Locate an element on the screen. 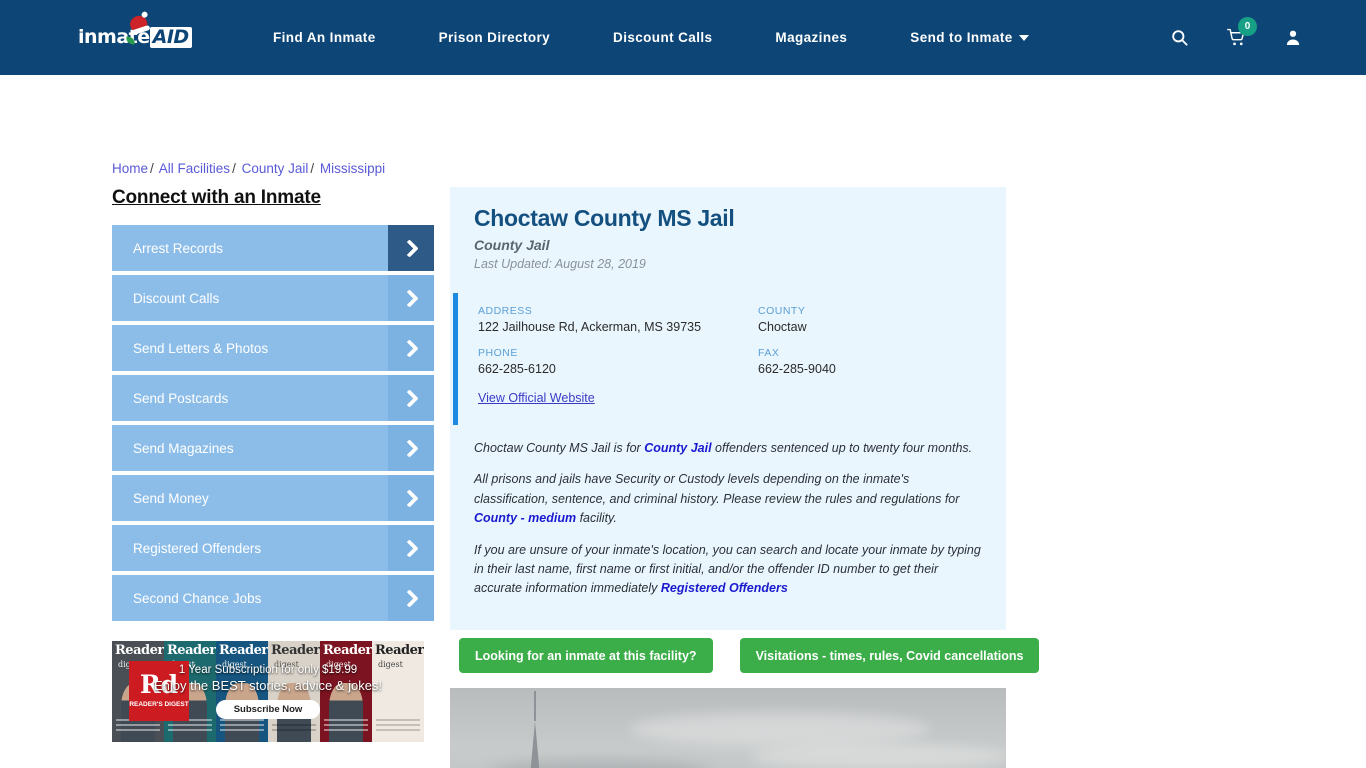 The image size is (1366, 768). sidebar-item-arrest-records: Arrest Records is located at coordinates (273, 248).